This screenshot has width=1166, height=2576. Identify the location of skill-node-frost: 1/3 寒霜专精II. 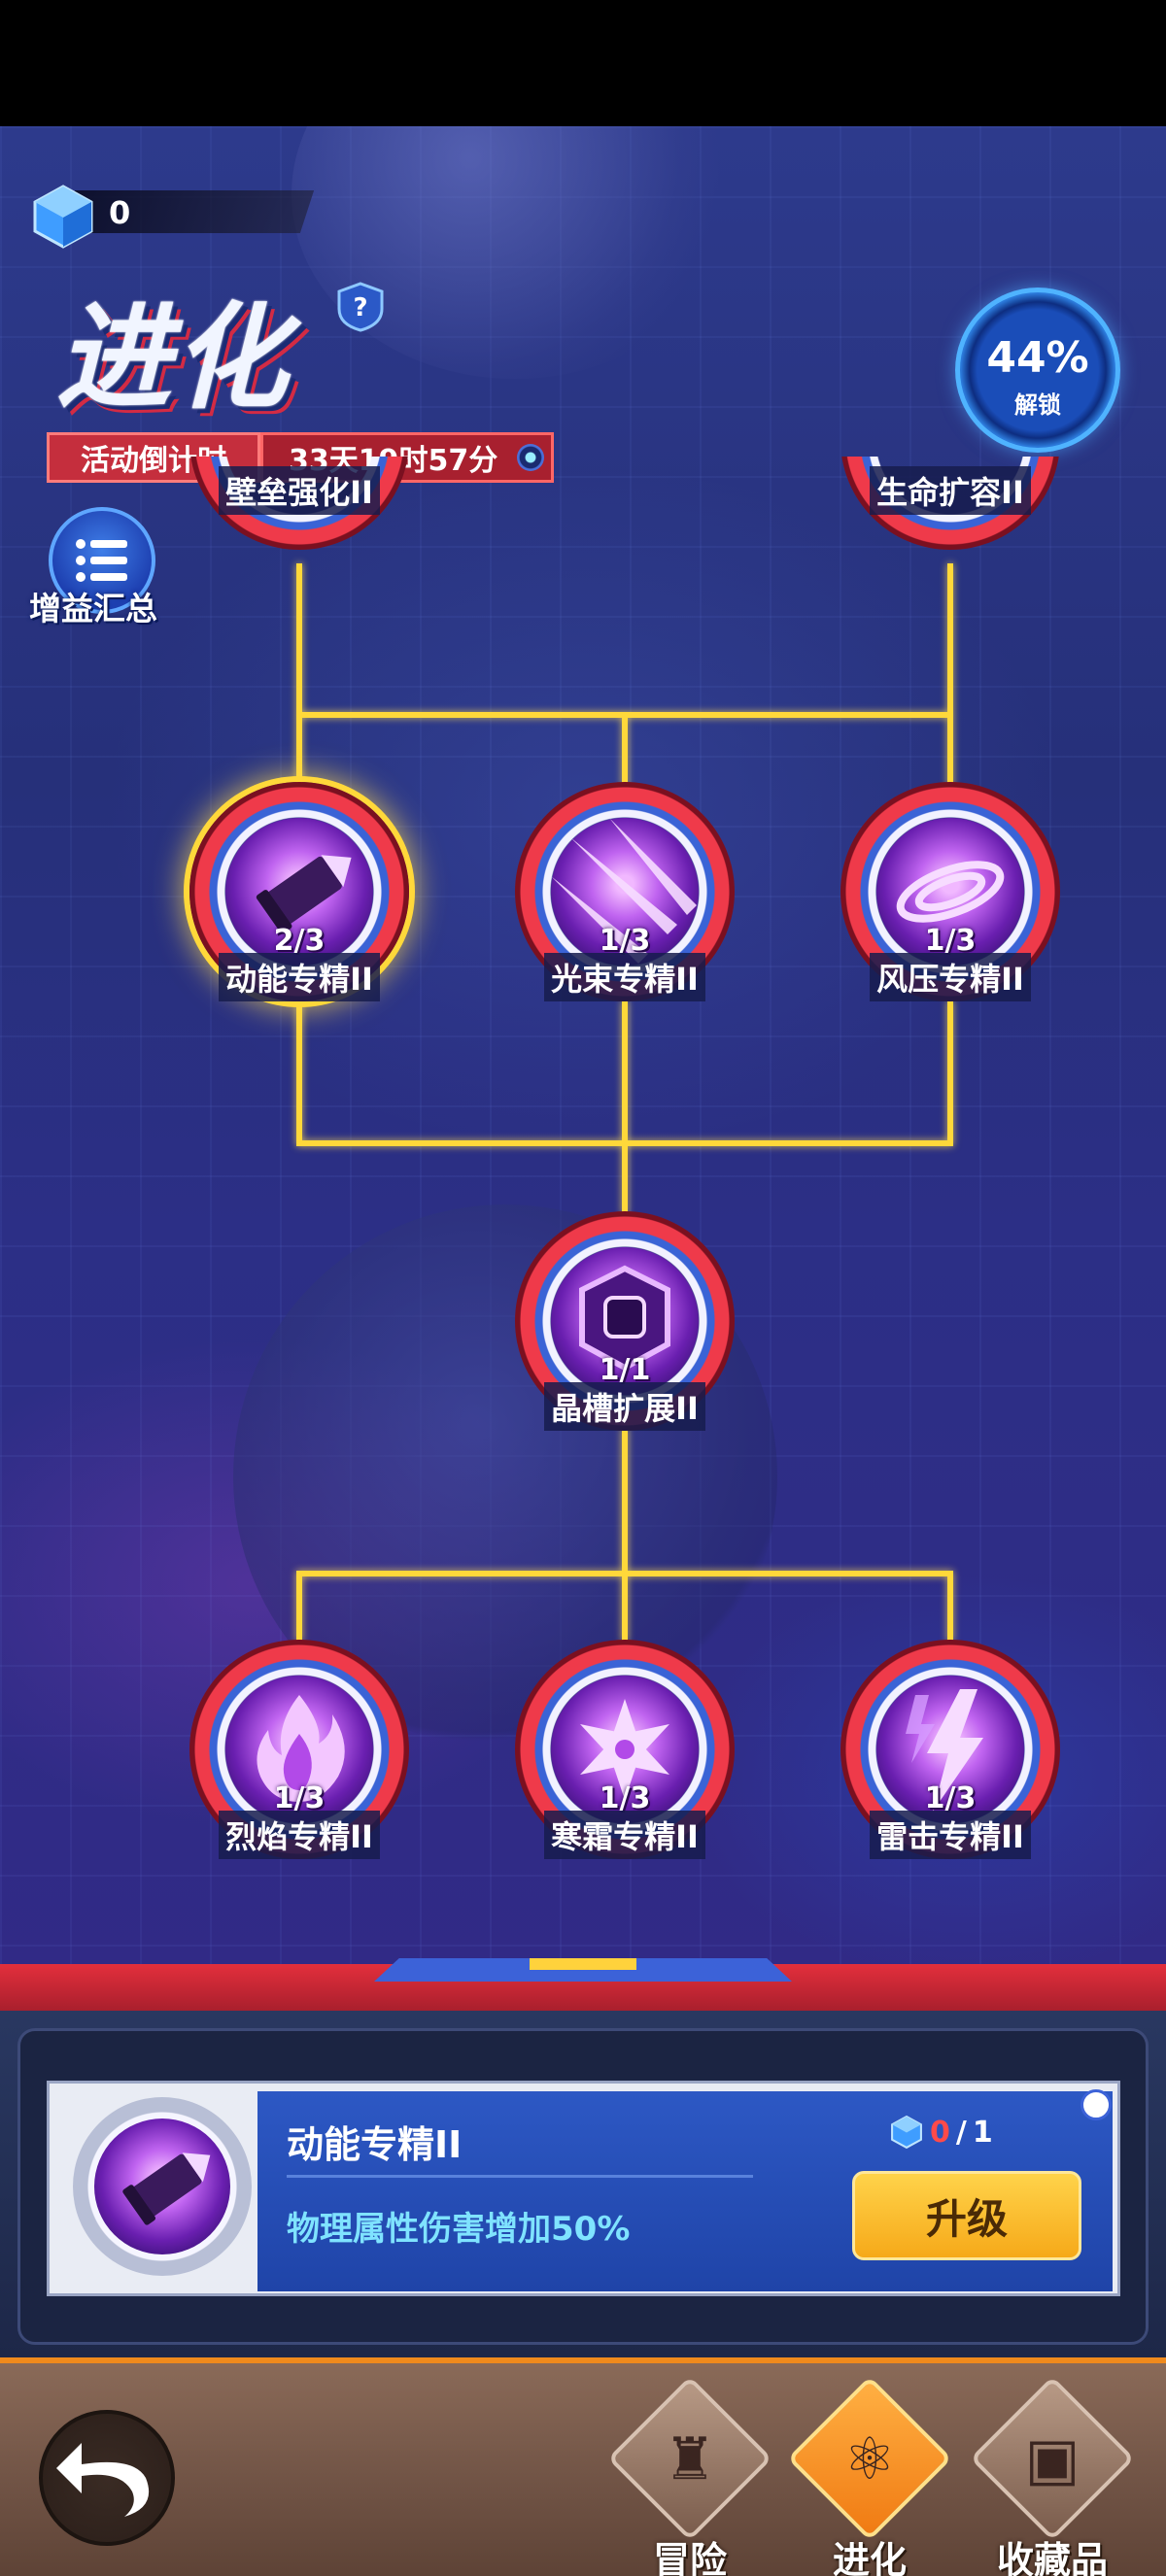
(625, 1749).